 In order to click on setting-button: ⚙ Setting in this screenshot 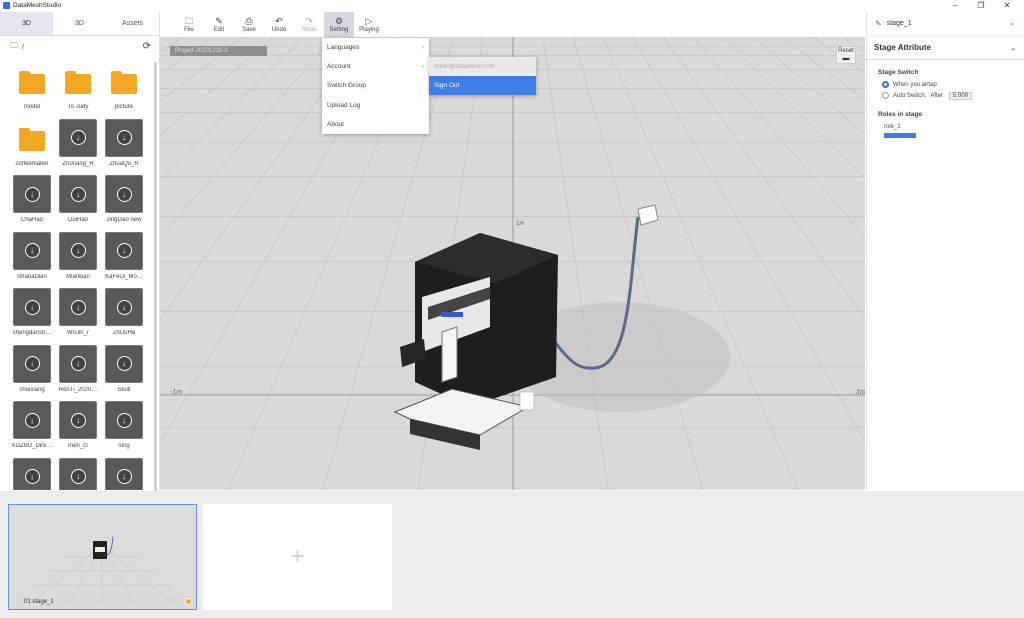, I will do `click(339, 24)`.